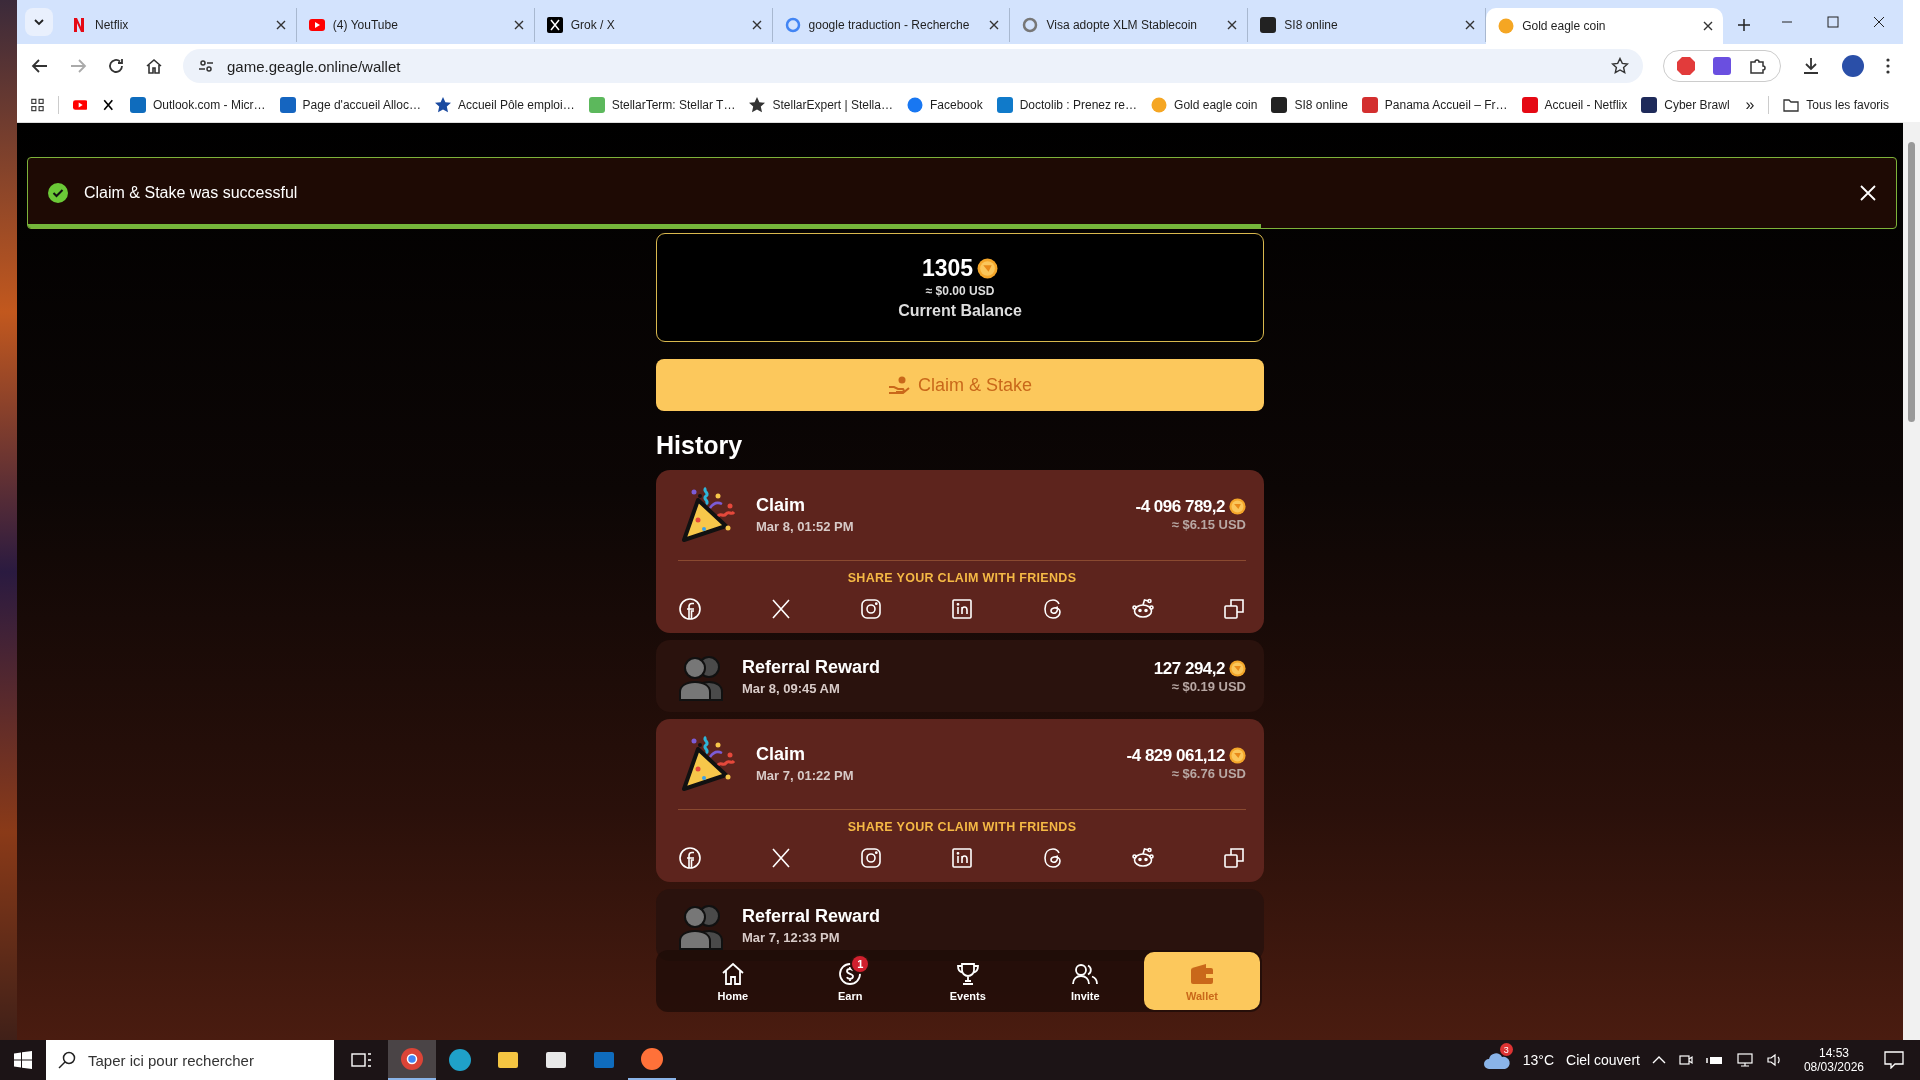 The height and width of the screenshot is (1080, 1920). What do you see at coordinates (1888, 66) in the screenshot?
I see `kebab-menu-icon` at bounding box center [1888, 66].